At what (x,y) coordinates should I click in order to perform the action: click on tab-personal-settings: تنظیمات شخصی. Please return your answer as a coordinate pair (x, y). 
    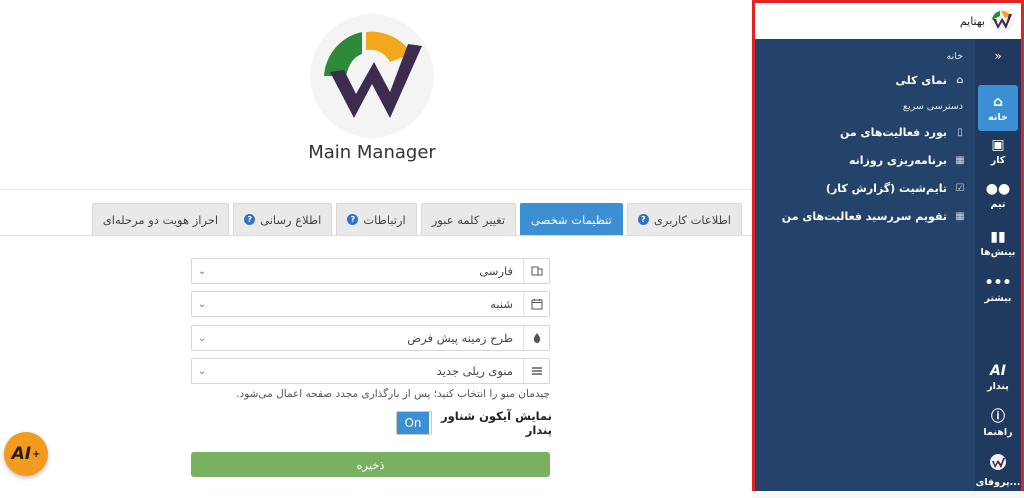
    Looking at the image, I should click on (571, 219).